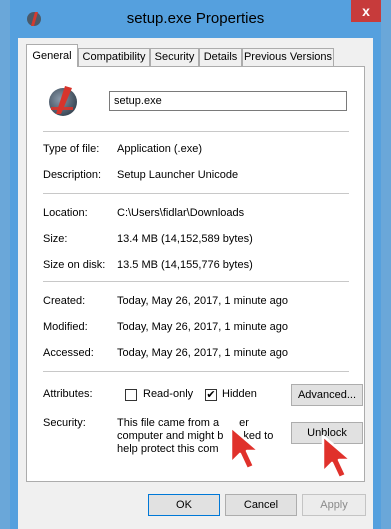 This screenshot has width=391, height=529. I want to click on size-value: 13.4 MB (14,152,589 bytes), so click(185, 239).